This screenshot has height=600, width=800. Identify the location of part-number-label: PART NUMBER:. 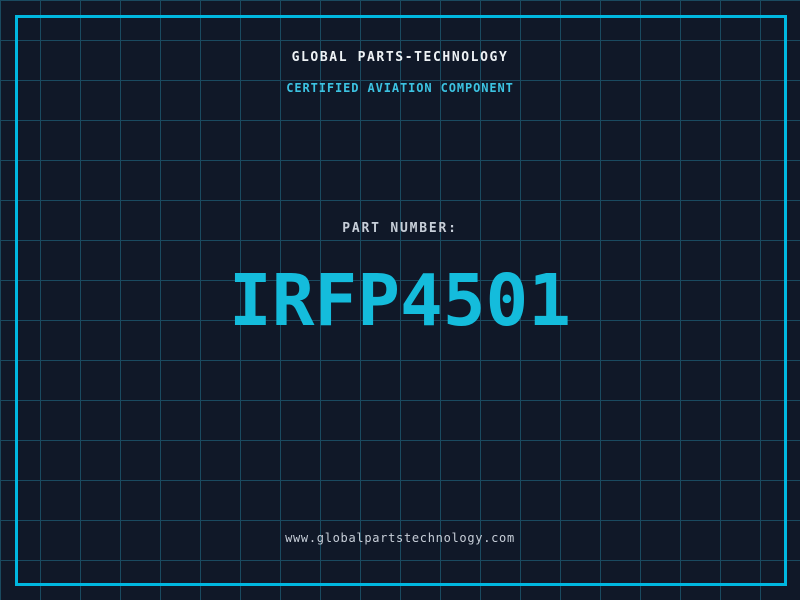
(400, 228).